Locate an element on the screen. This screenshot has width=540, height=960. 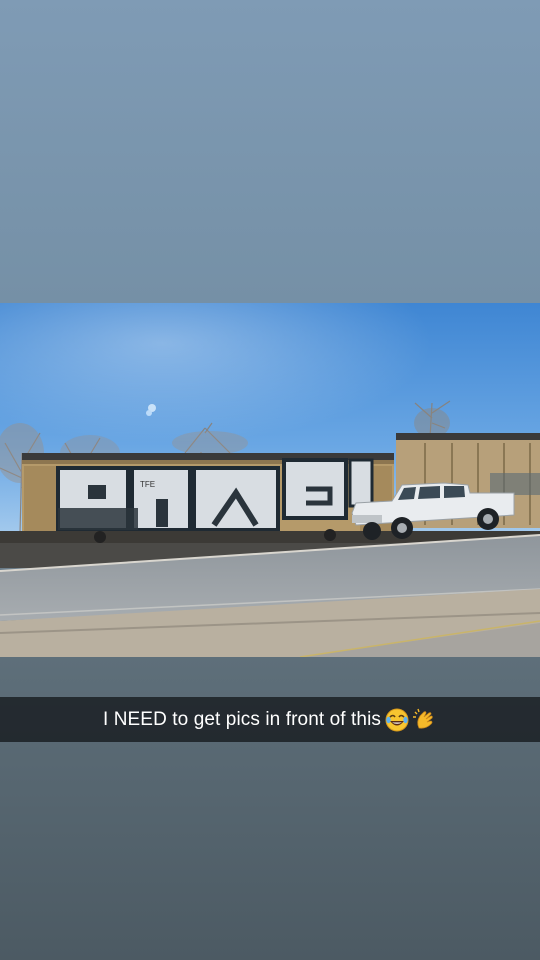
face-with-tears-of-joy-icon is located at coordinates (397, 720).